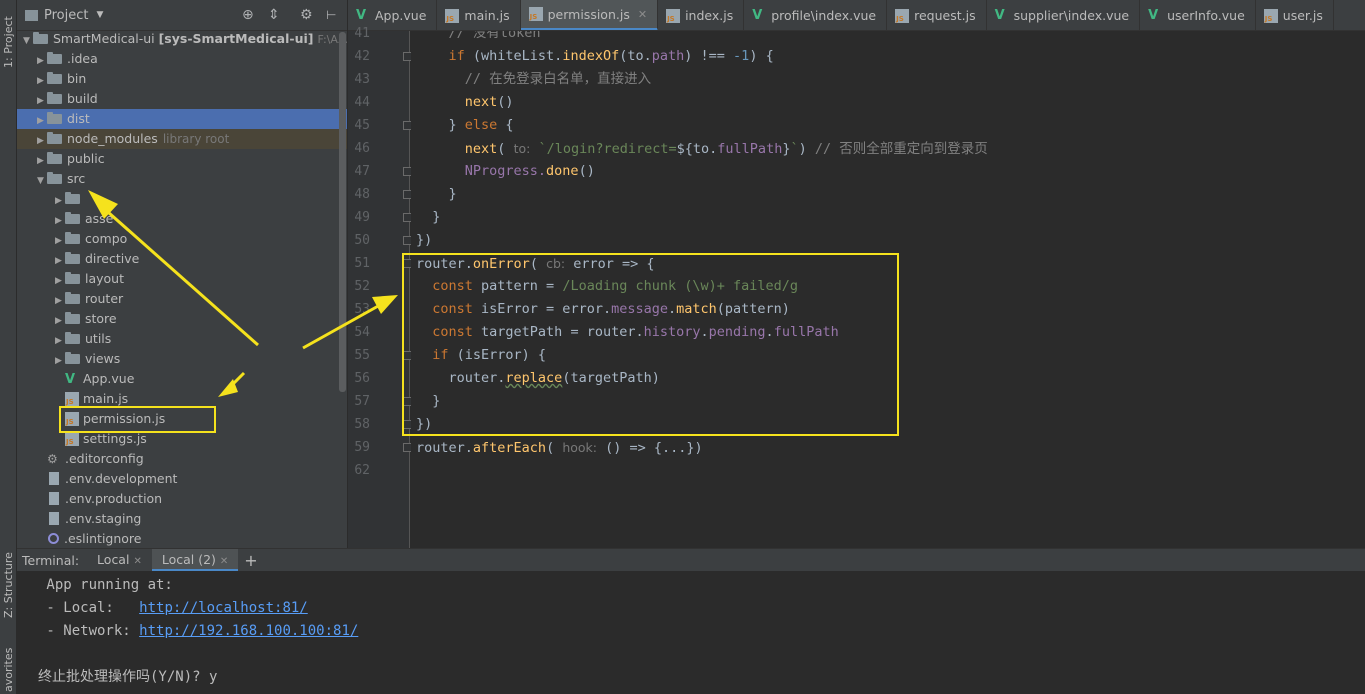 The width and height of the screenshot is (1365, 694). I want to click on terminal-line: - Network: http://192.168.100.100:81/, so click(198, 631).